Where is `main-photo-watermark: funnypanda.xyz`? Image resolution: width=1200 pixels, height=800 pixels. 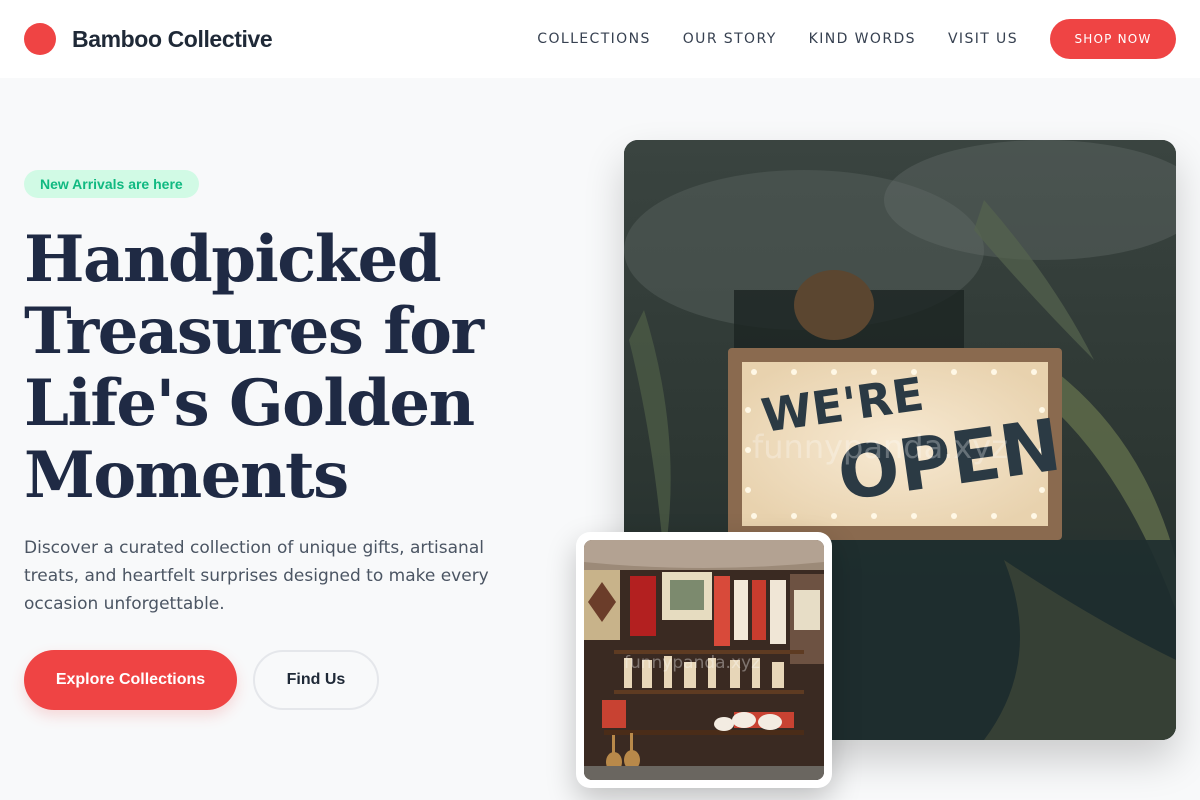 main-photo-watermark: funnypanda.xyz is located at coordinates (880, 447).